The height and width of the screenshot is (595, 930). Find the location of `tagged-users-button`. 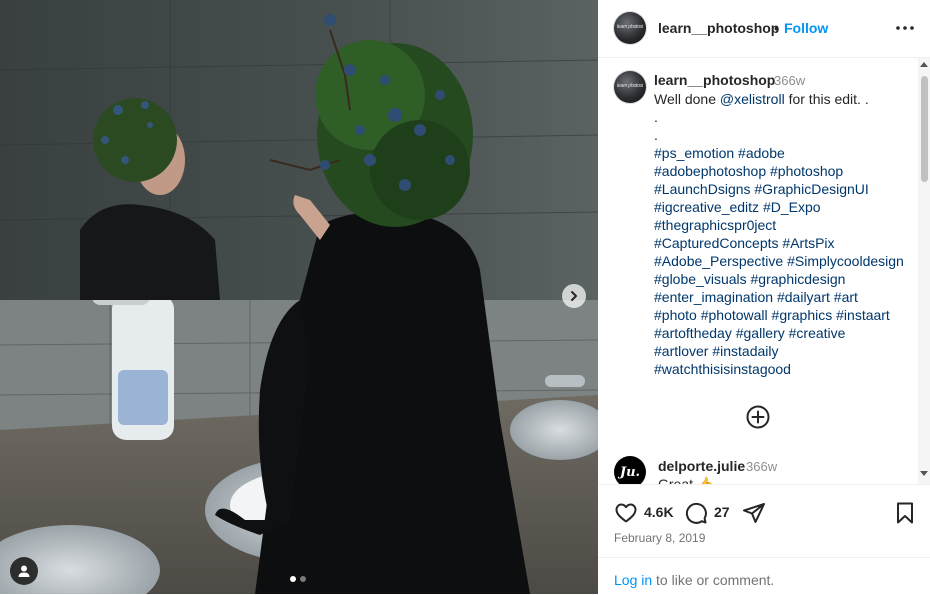

tagged-users-button is located at coordinates (24, 571).